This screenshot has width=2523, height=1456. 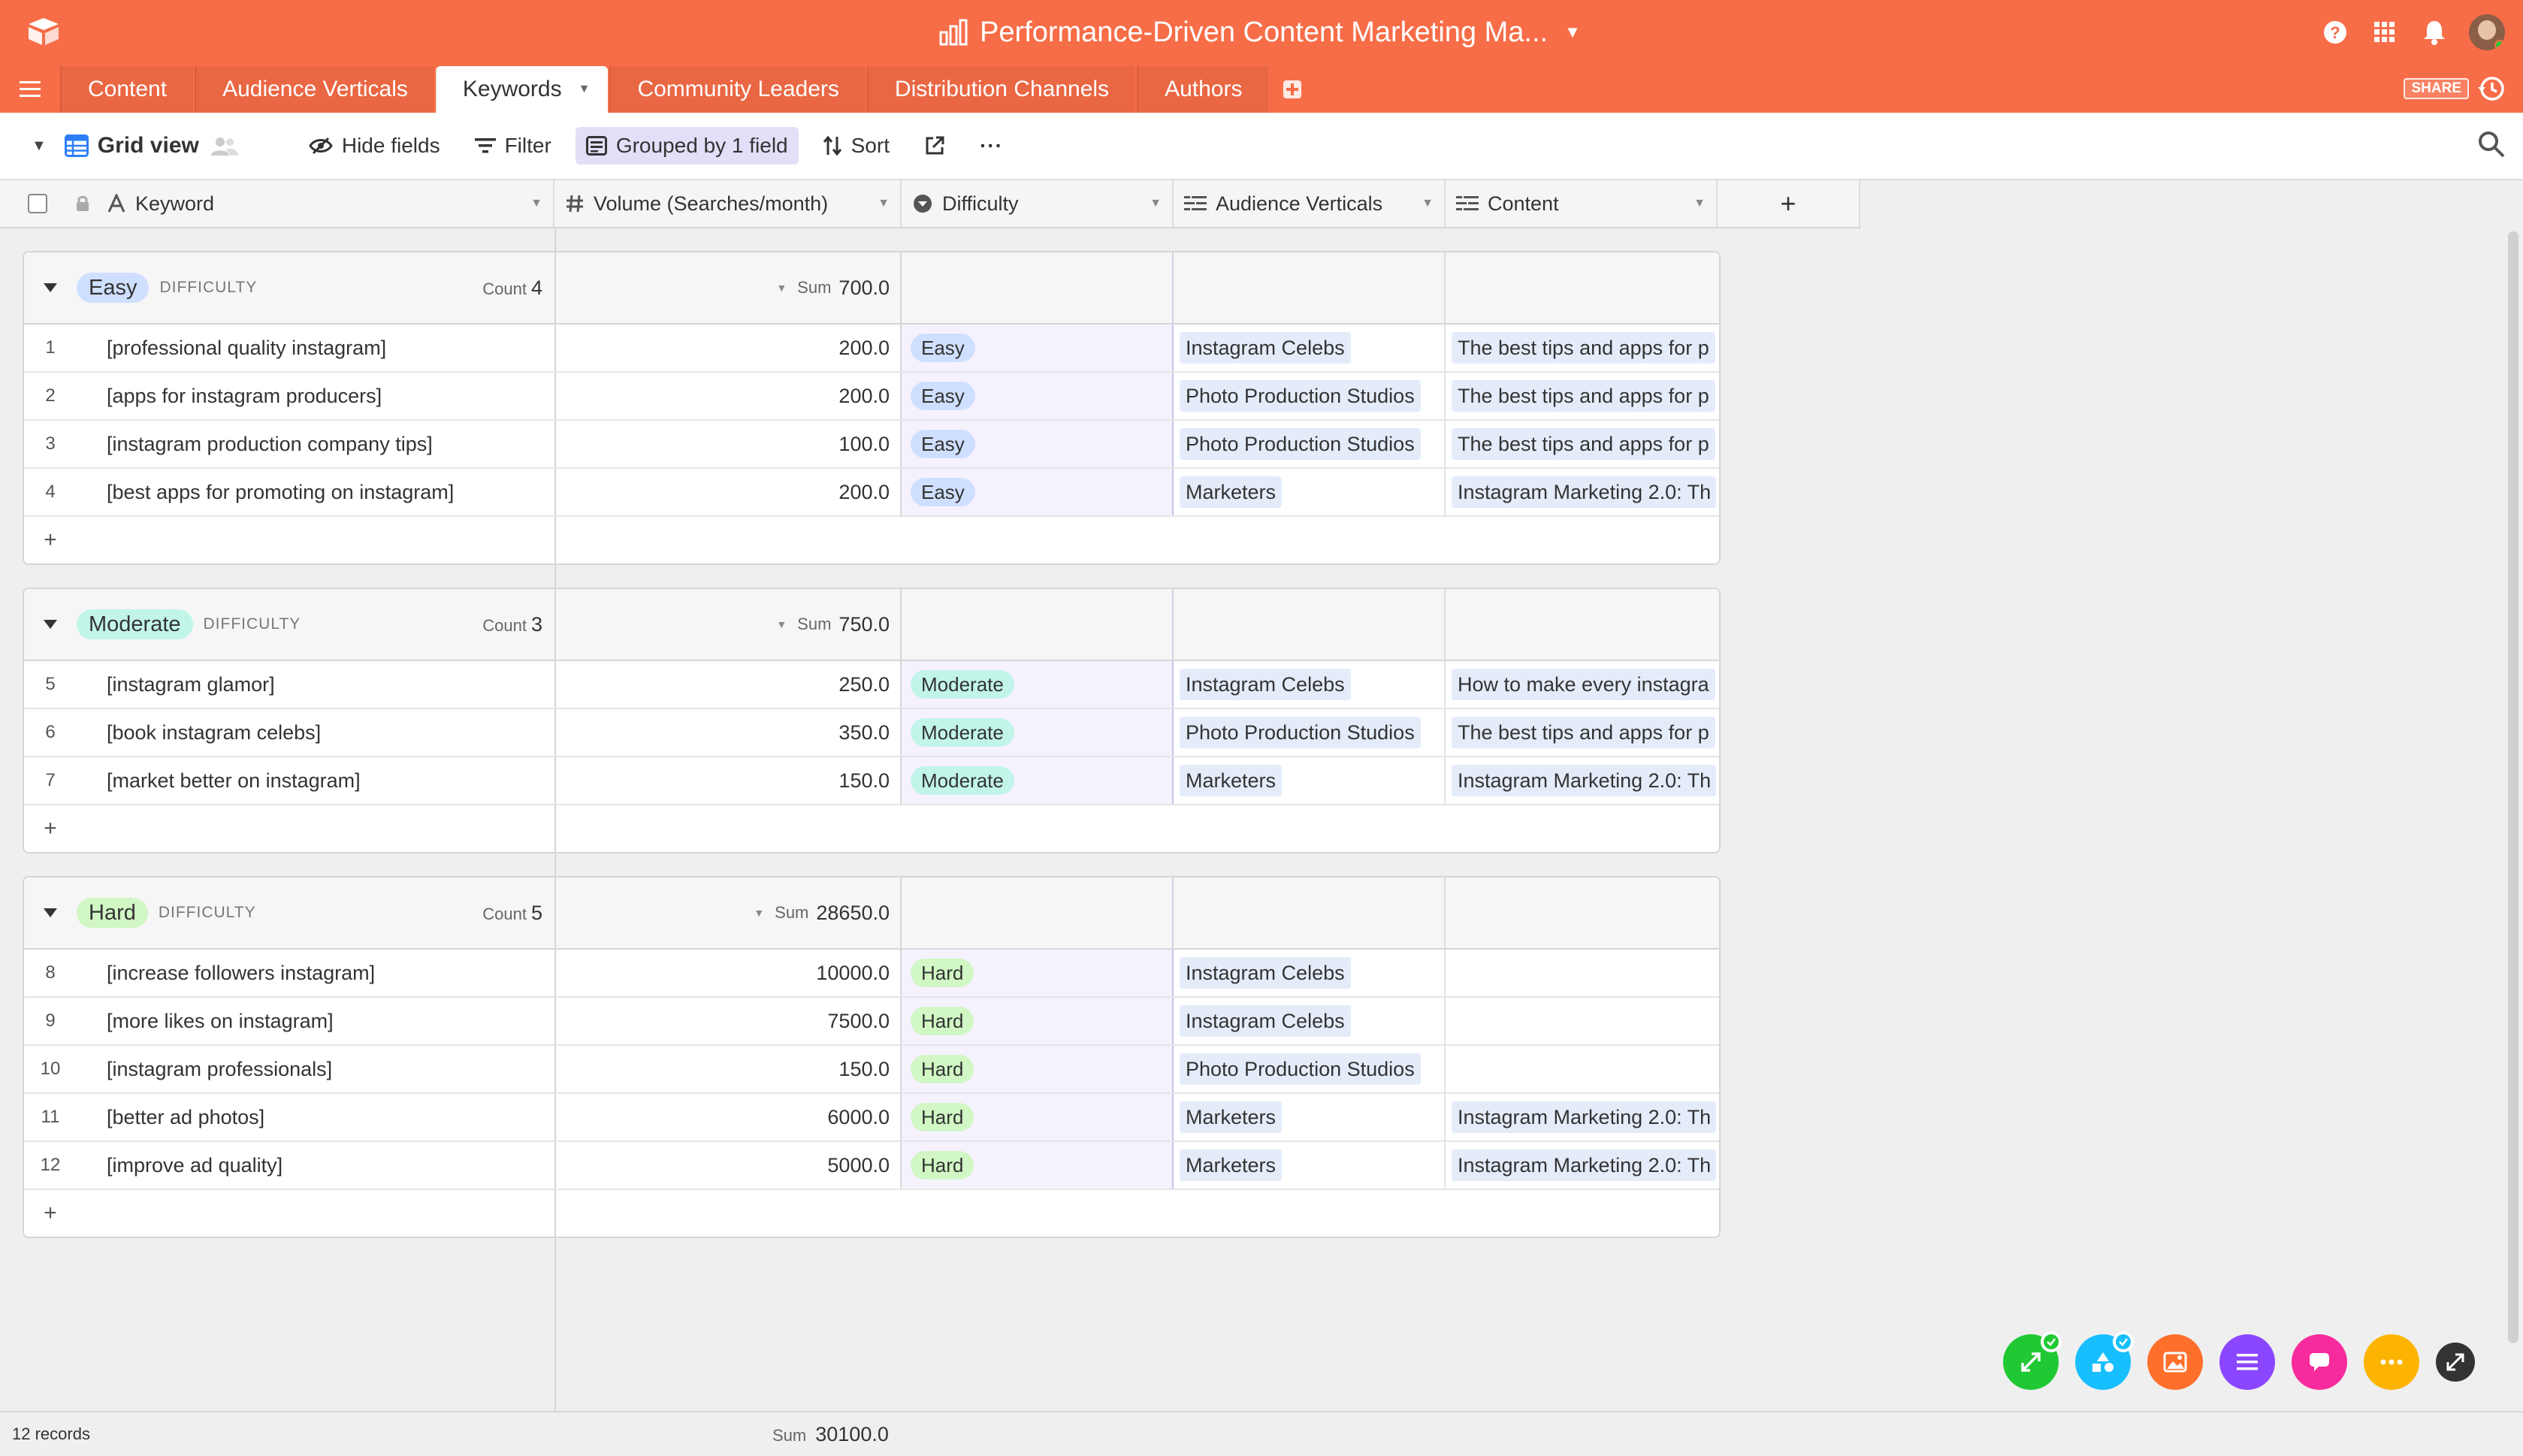 I want to click on tab-authors: Authors, so click(x=1203, y=89).